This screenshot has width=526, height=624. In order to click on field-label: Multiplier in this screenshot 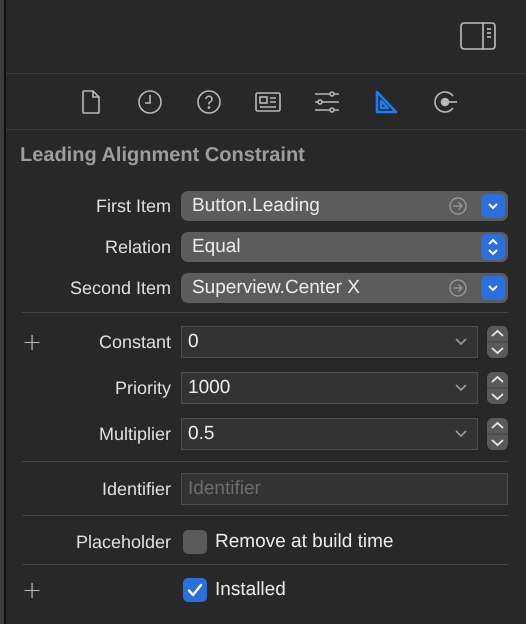, I will do `click(134, 434)`.